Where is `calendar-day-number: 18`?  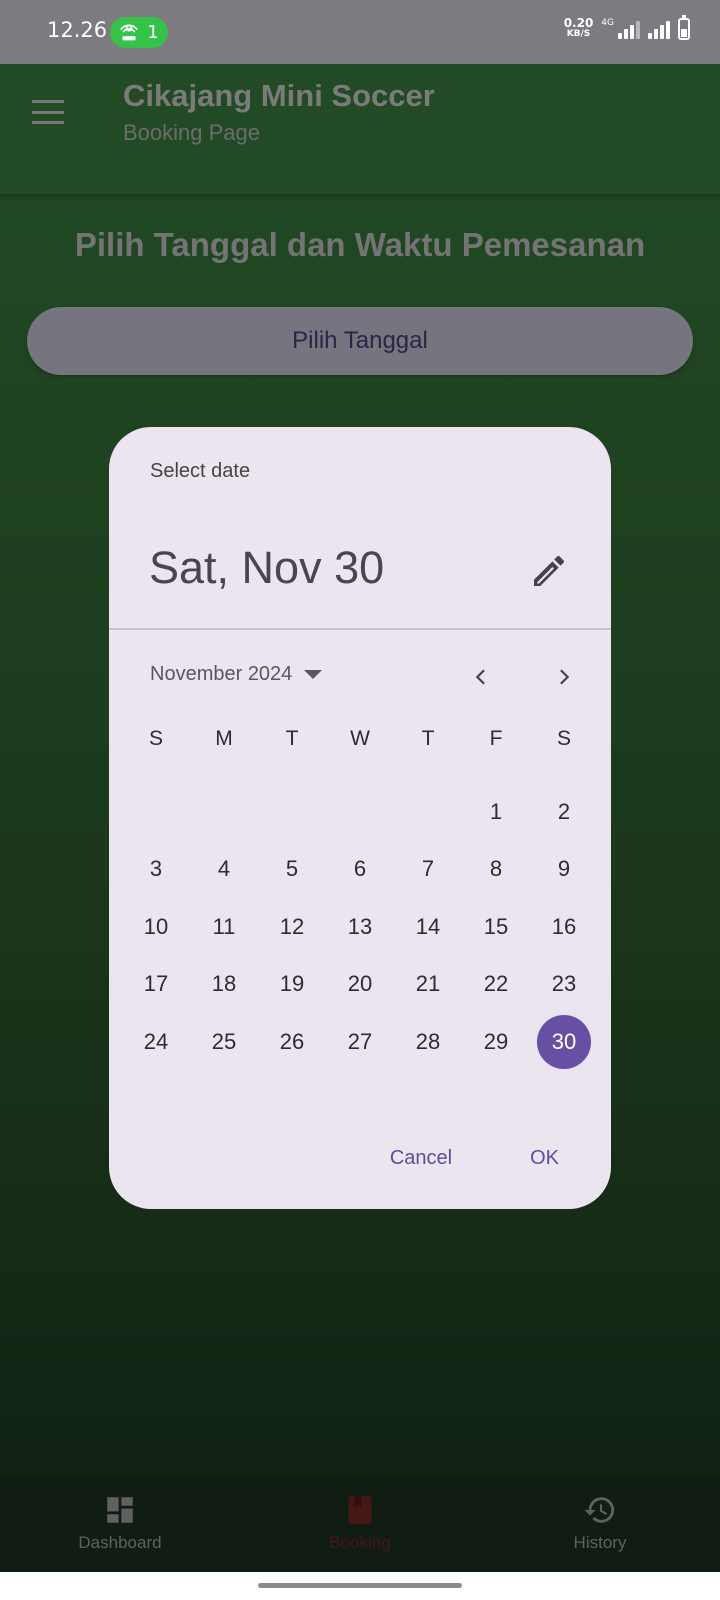
calendar-day-number: 18 is located at coordinates (224, 984).